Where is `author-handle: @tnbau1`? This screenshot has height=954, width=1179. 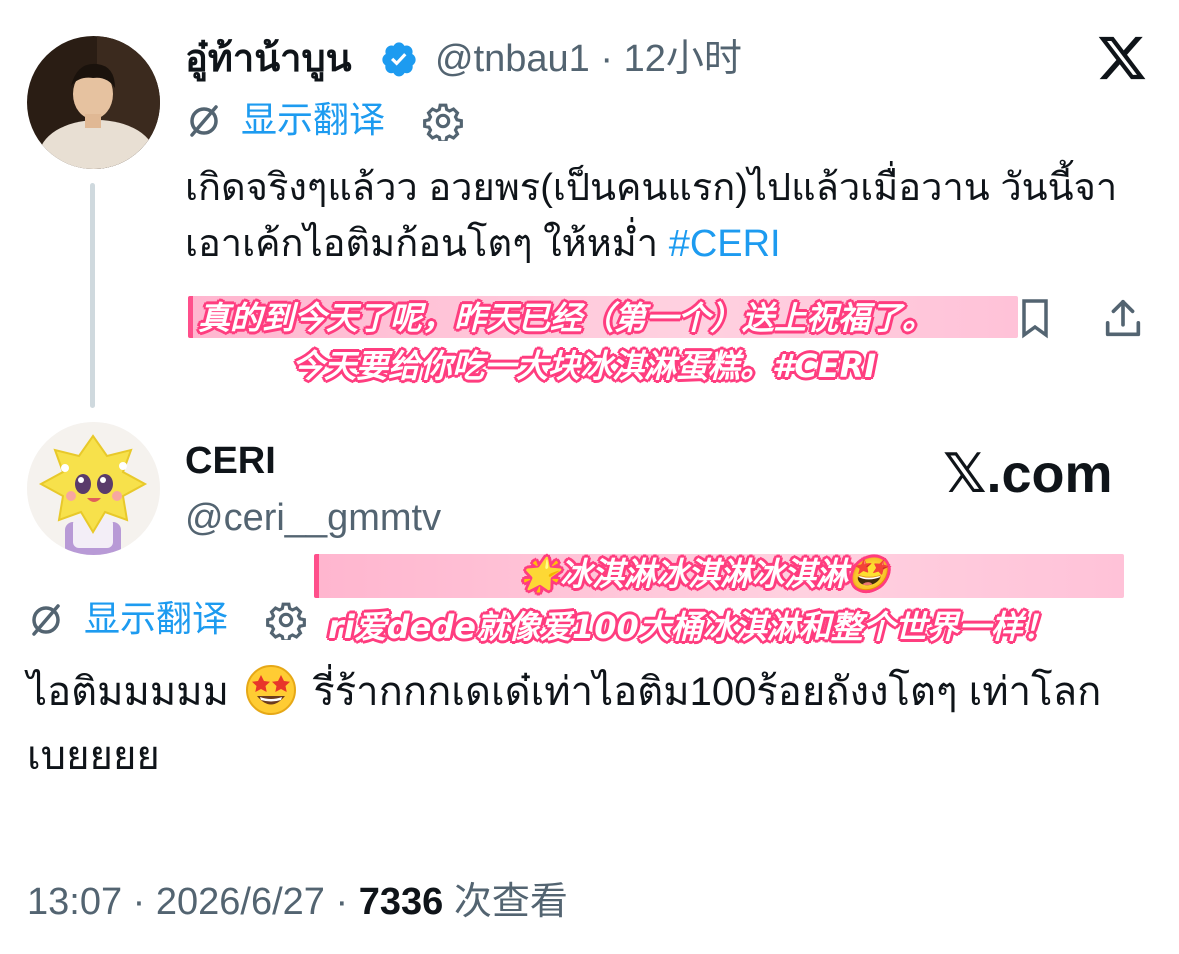 author-handle: @tnbau1 is located at coordinates (512, 59).